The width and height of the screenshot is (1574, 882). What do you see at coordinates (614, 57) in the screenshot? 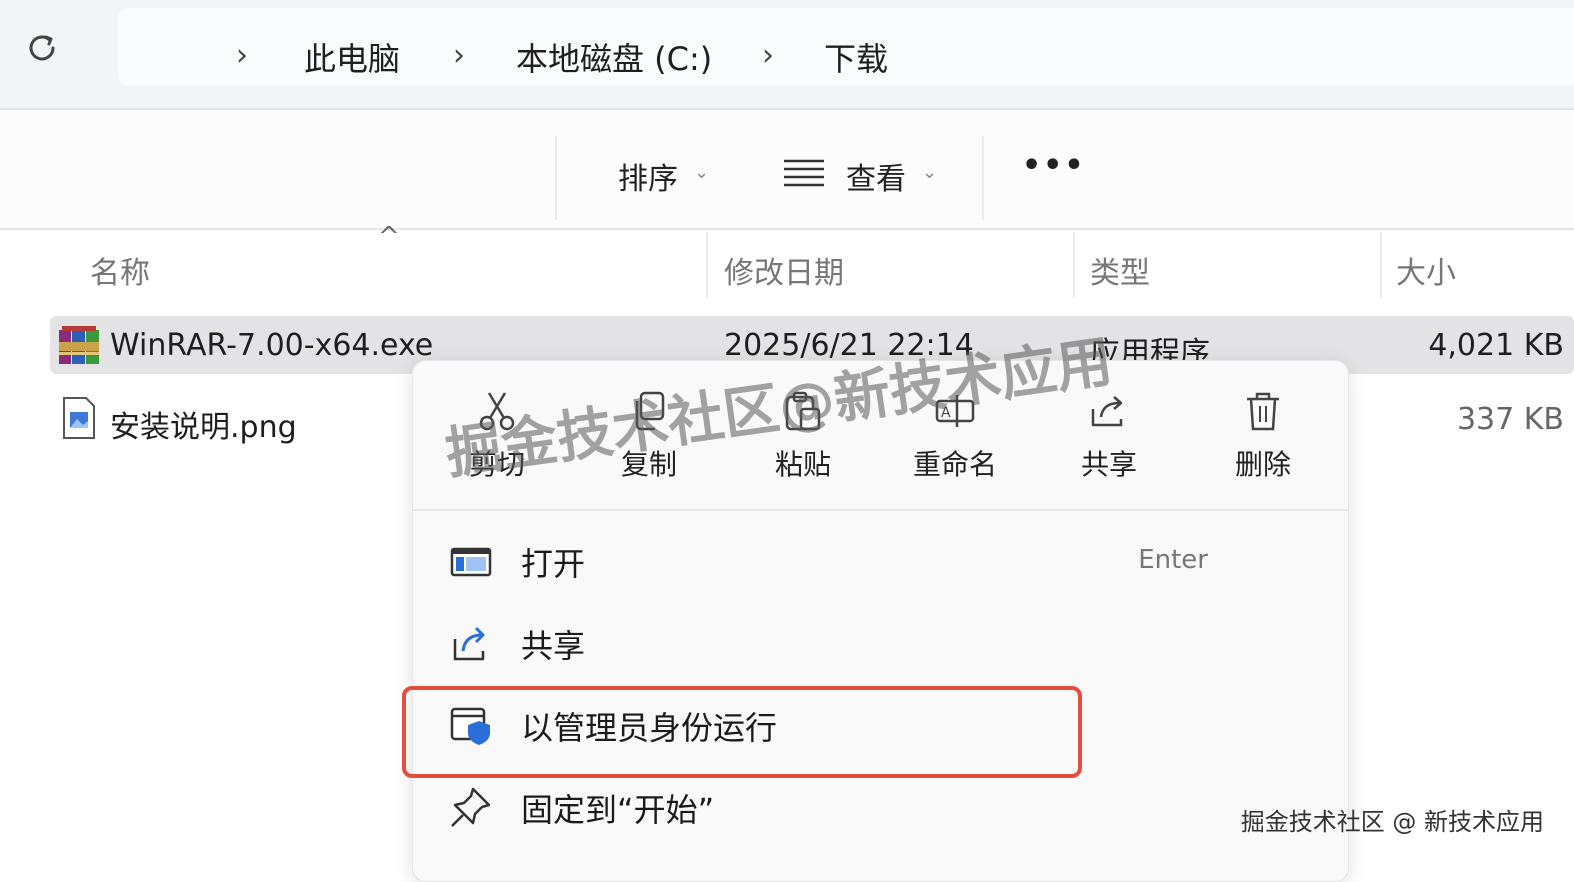
I see `breadcrumb-local-disk: 本地磁盘 (C:)` at bounding box center [614, 57].